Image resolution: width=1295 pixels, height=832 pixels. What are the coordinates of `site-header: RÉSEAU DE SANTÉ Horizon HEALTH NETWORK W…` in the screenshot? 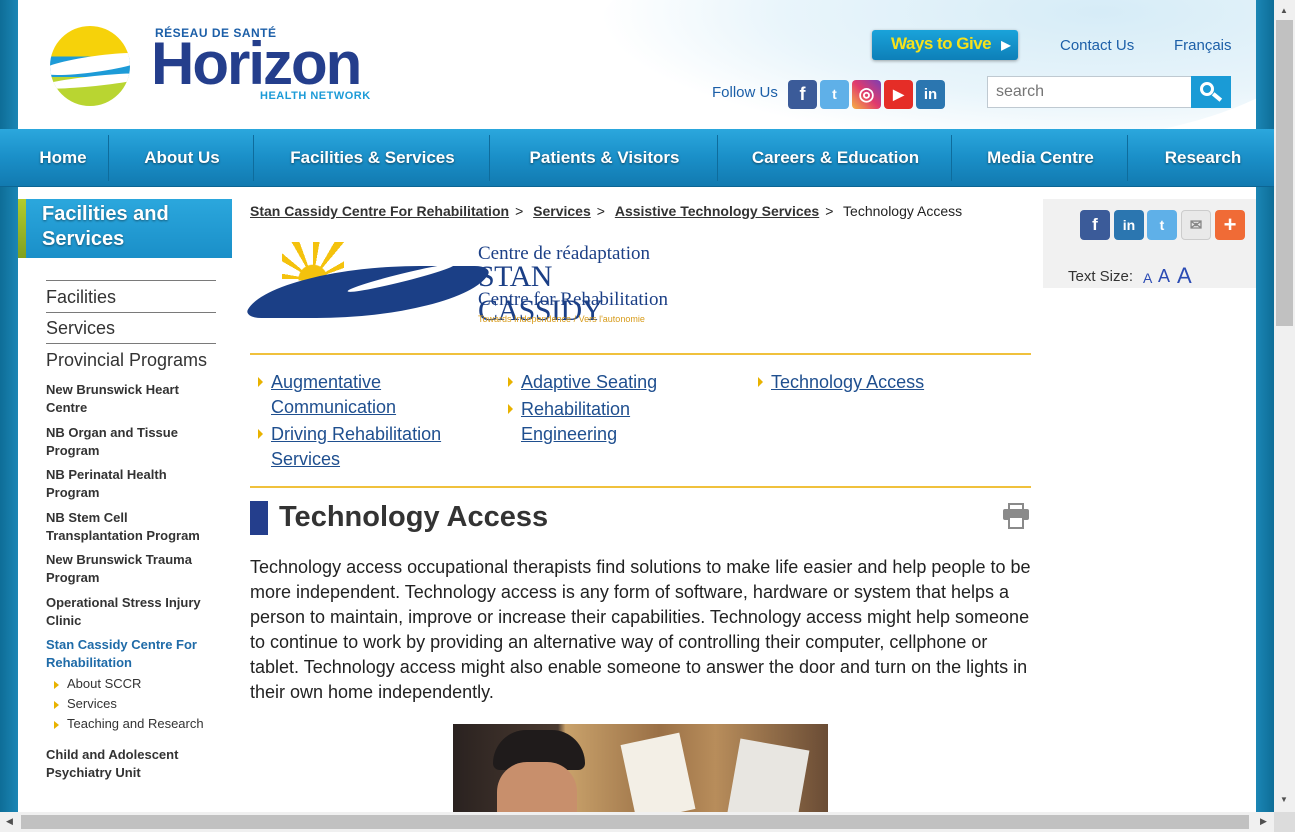 It's located at (637, 64).